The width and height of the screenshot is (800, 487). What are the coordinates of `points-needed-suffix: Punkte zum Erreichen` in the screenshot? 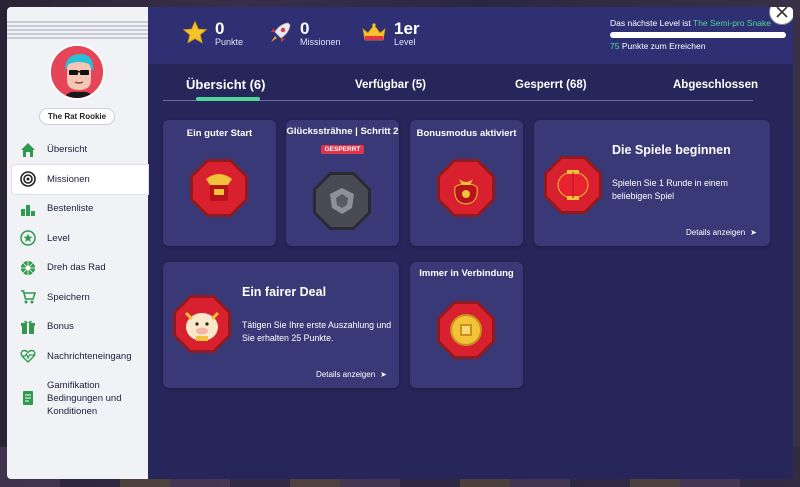 It's located at (662, 46).